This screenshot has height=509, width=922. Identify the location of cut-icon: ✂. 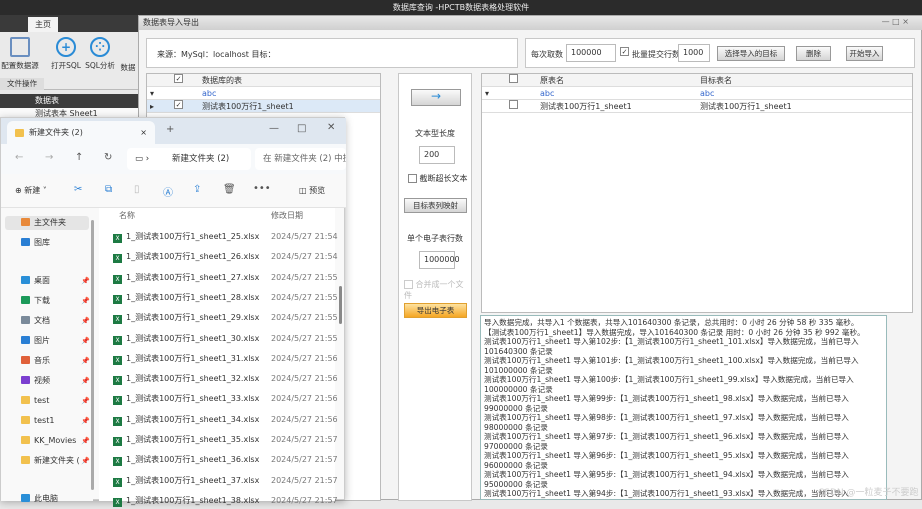
(78, 189).